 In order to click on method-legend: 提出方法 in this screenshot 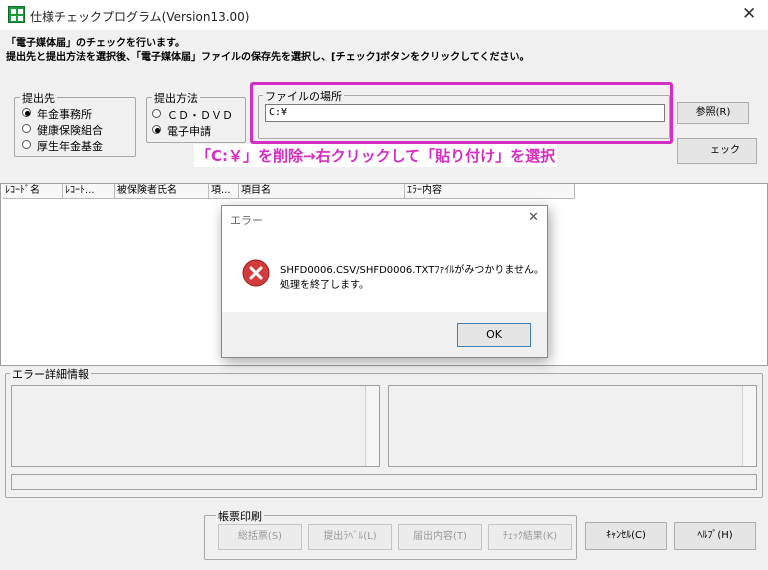, I will do `click(176, 98)`.